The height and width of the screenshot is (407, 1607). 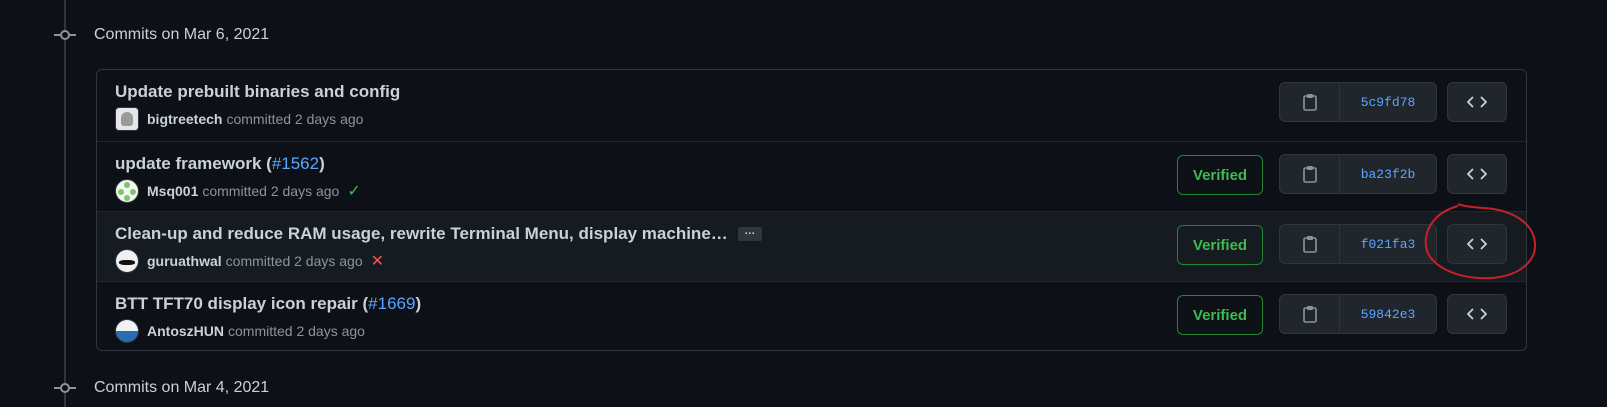 What do you see at coordinates (377, 261) in the screenshot?
I see `x-icon: ✕` at bounding box center [377, 261].